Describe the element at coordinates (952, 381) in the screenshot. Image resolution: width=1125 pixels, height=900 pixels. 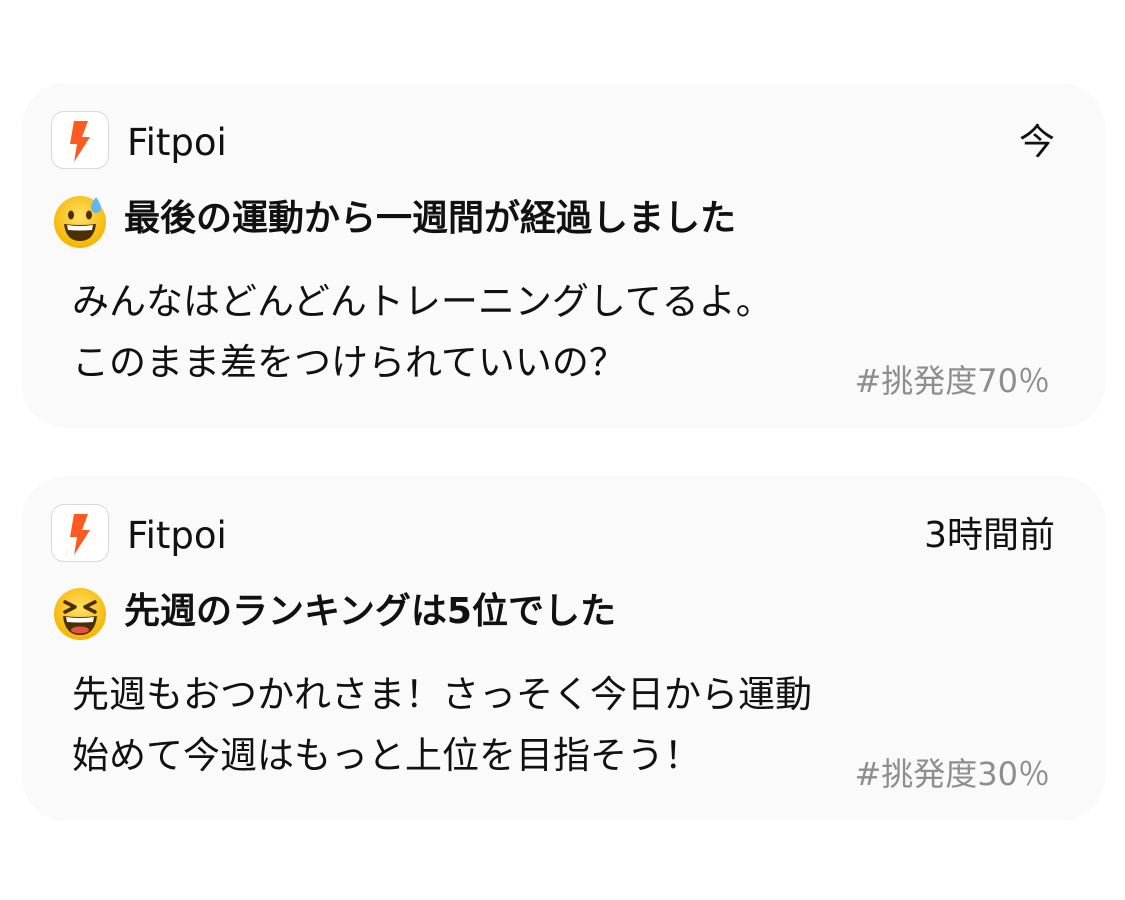
I see `provocation-tag: #挑発度70％` at that location.